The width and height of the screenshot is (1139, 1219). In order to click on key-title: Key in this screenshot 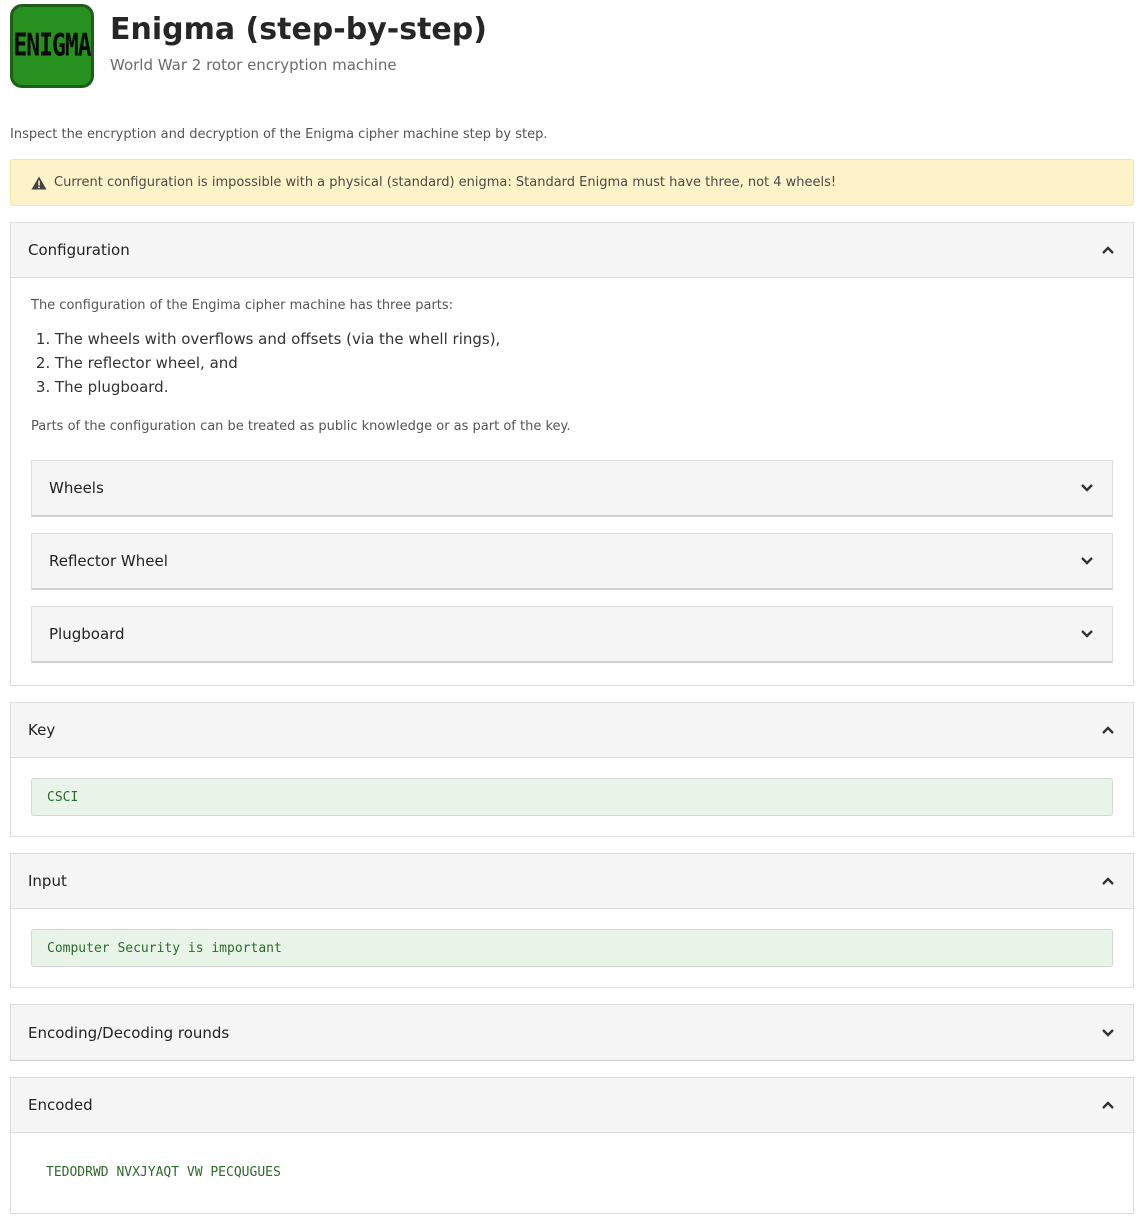, I will do `click(42, 730)`.